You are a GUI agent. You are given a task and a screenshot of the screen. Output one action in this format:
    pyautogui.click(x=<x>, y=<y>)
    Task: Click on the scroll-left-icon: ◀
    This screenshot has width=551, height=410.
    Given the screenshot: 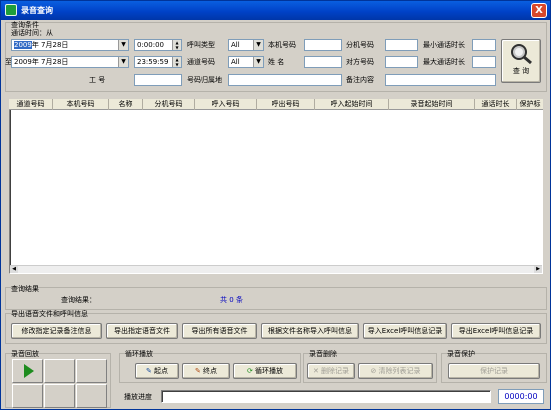 What is the action you would take?
    pyautogui.click(x=14, y=269)
    